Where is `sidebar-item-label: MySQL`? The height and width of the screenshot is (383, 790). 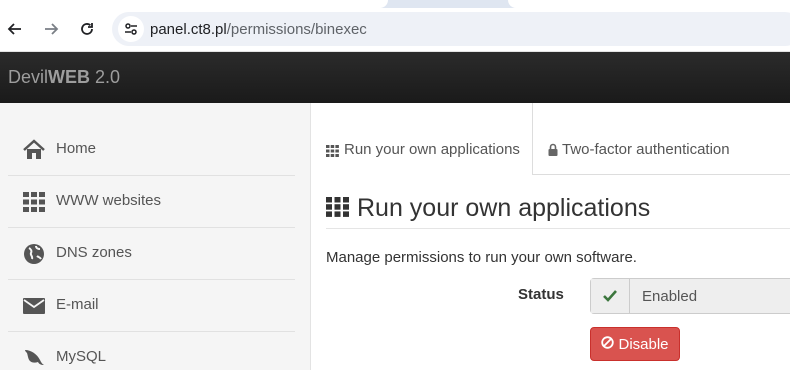
sidebar-item-label: MySQL is located at coordinates (81, 356).